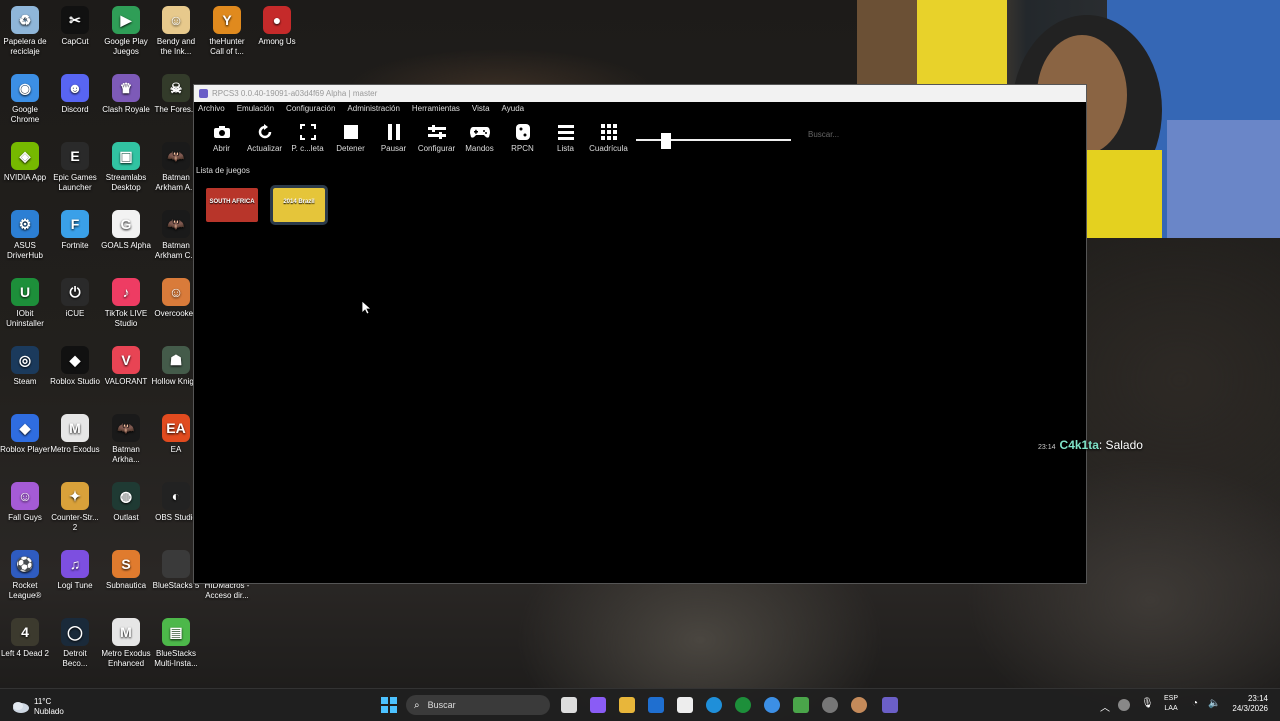  I want to click on stop-icon, so click(350, 132).